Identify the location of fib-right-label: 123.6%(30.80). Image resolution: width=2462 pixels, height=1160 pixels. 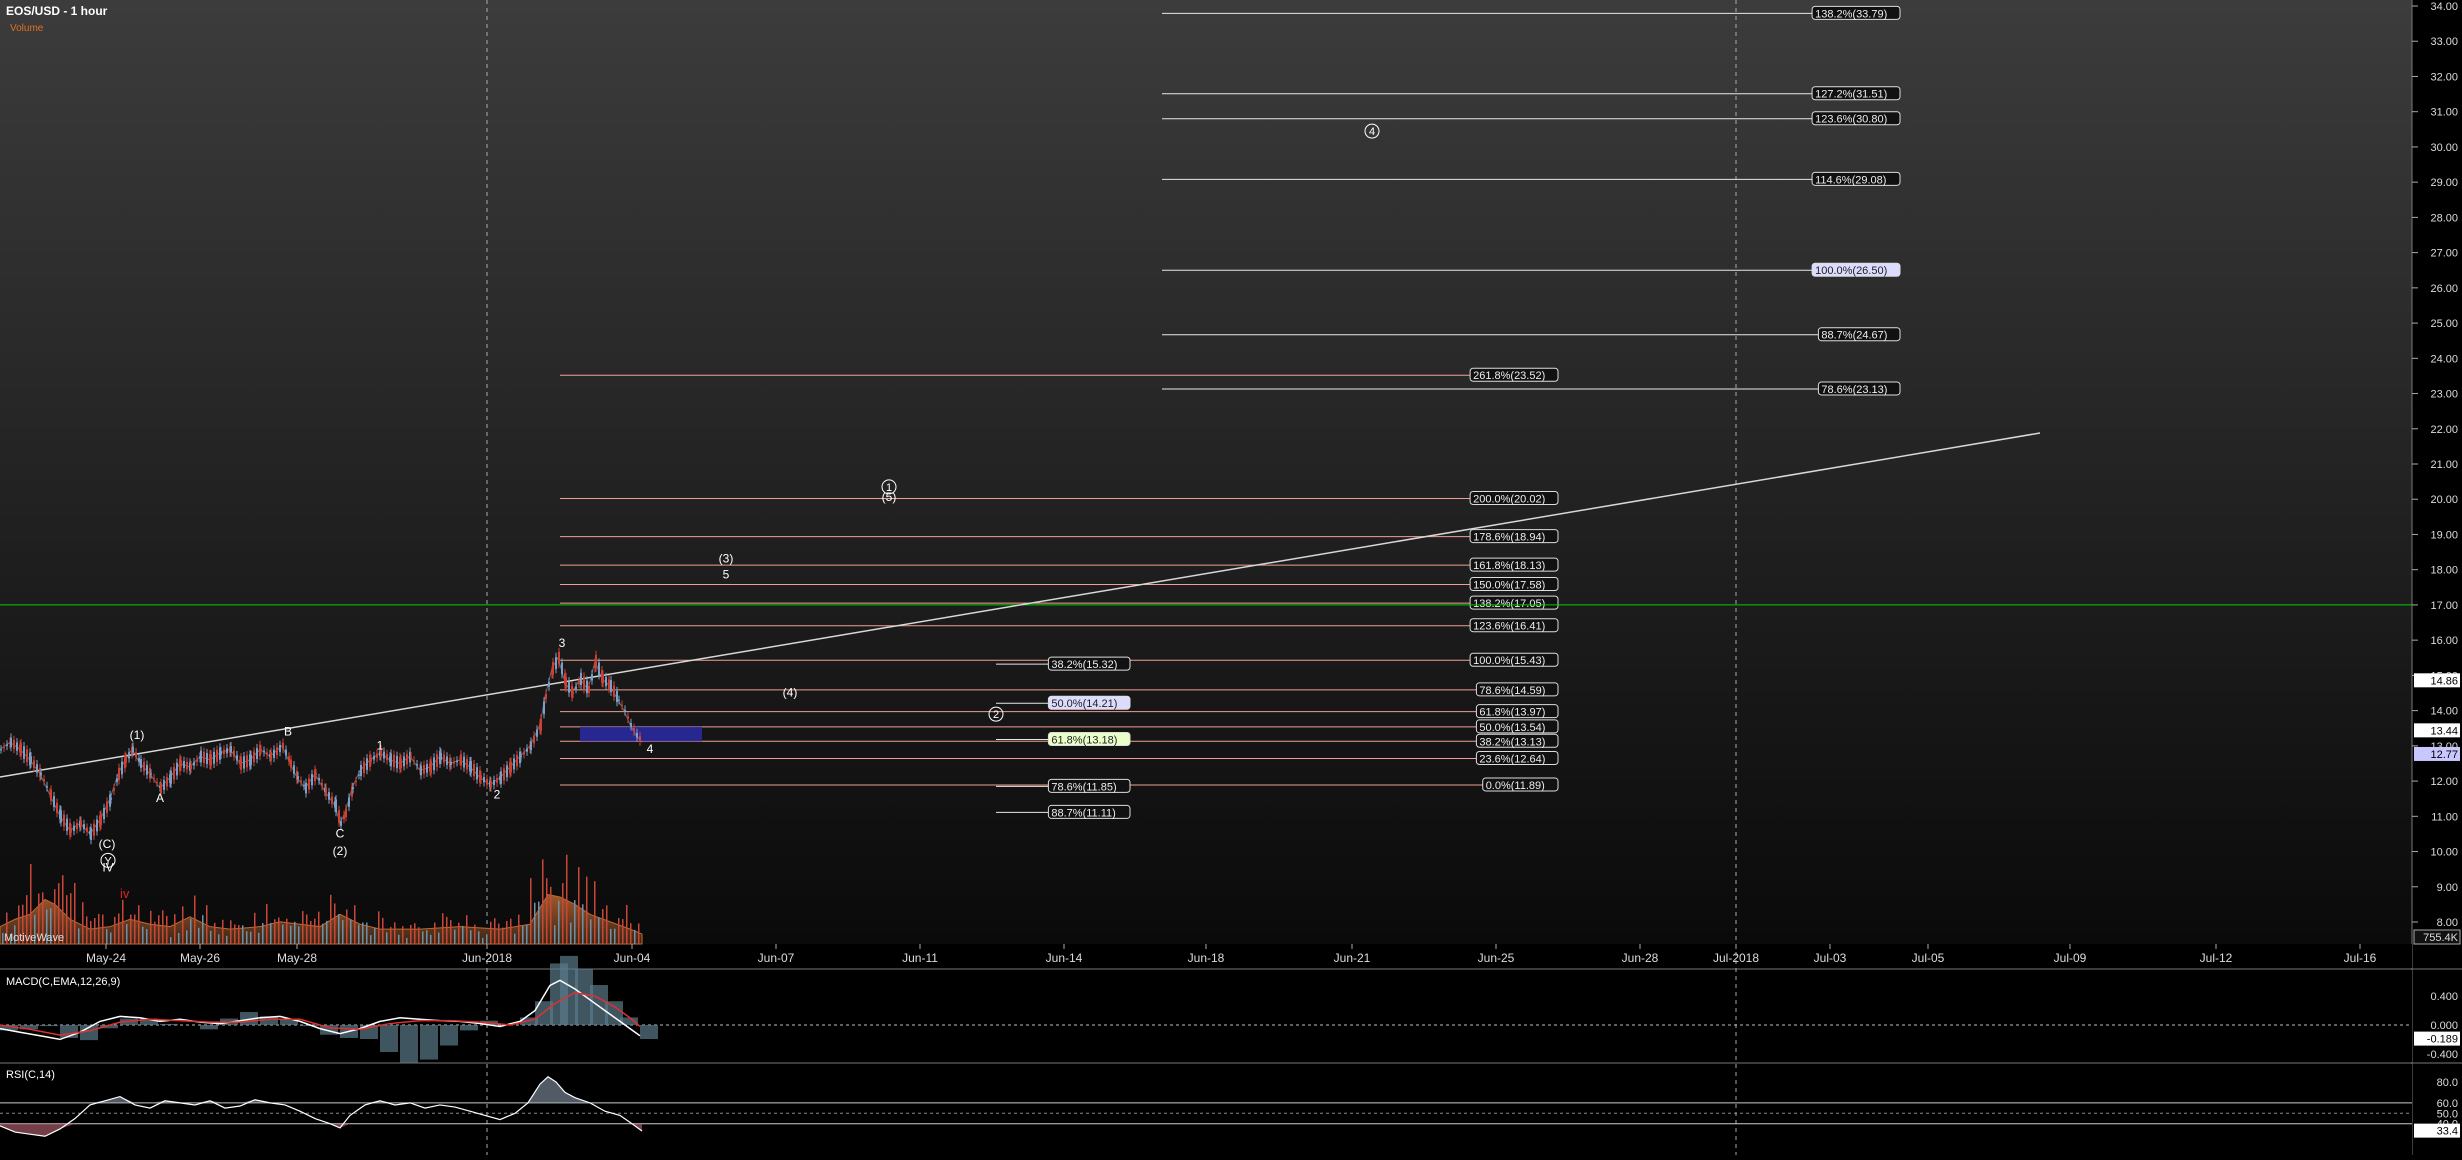
(1851, 120).